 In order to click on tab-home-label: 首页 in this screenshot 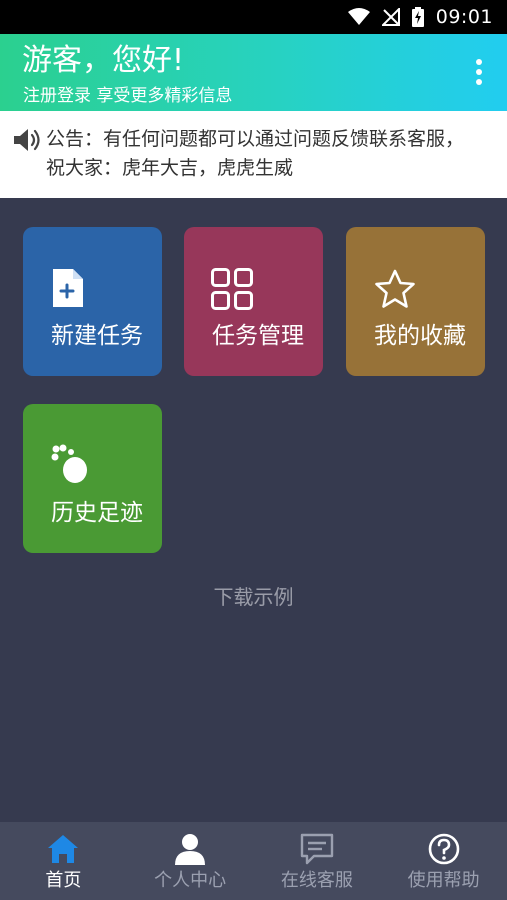, I will do `click(63, 880)`.